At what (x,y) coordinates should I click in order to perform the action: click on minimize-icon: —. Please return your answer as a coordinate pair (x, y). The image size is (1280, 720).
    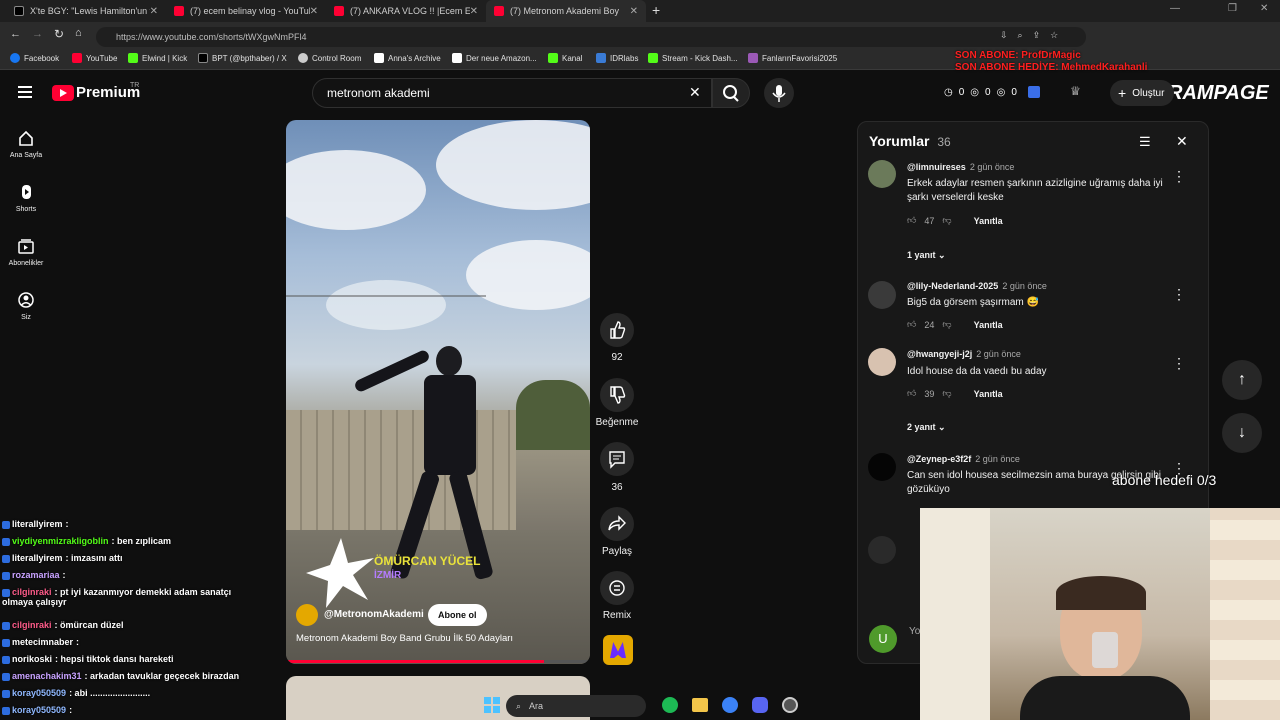
    Looking at the image, I should click on (1175, 8).